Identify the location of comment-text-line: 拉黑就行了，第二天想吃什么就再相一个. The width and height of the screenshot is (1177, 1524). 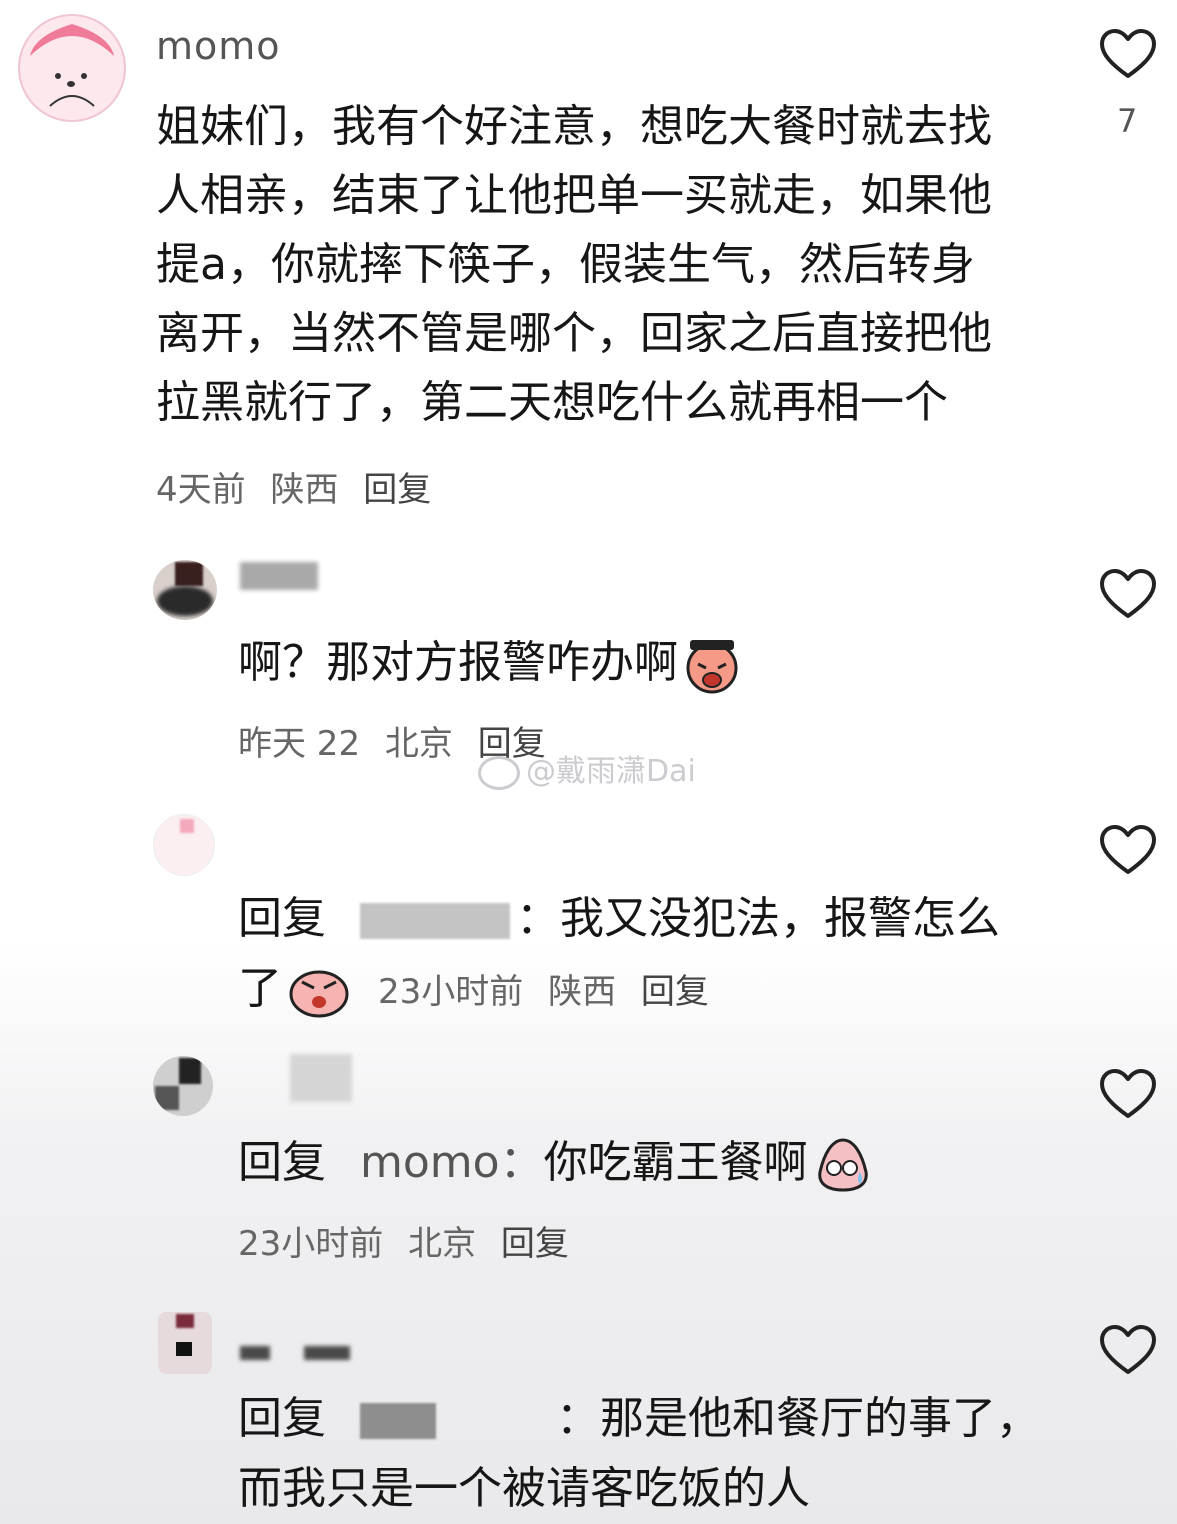
(552, 402).